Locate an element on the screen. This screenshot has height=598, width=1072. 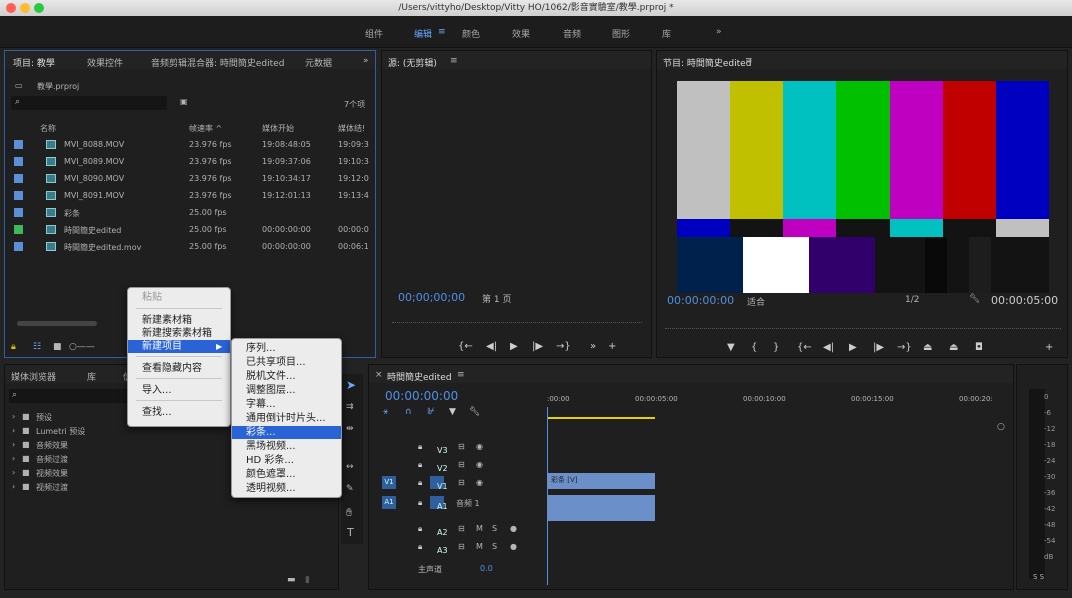
ripple-edit-tool-icon: ⇹ is located at coordinates (350, 429).